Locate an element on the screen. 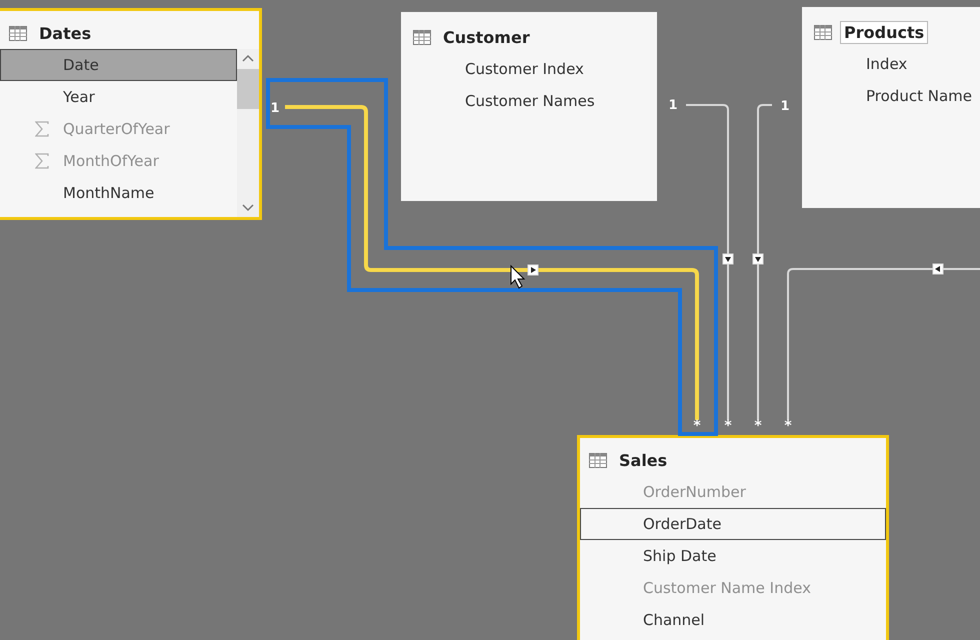 The height and width of the screenshot is (640, 980). field-name: OrderNumber is located at coordinates (694, 492).